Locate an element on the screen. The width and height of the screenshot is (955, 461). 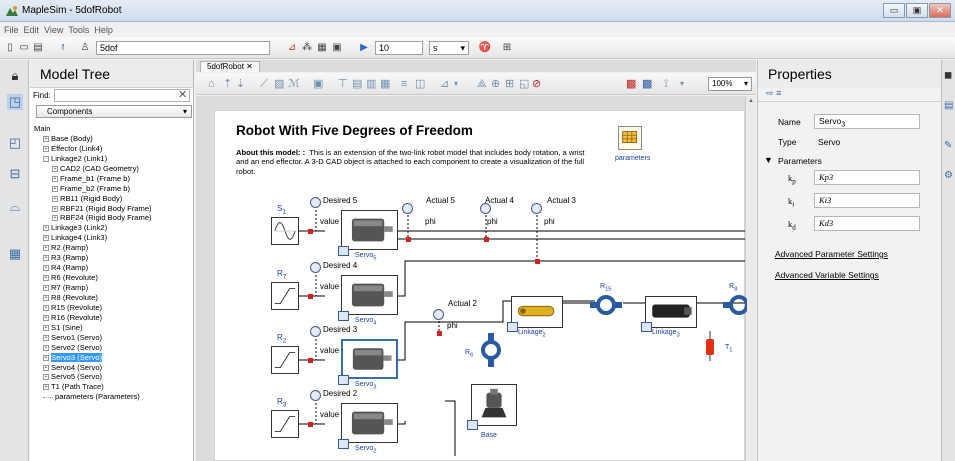
tree-item: + R6 (Revolute) is located at coordinates (113, 278).